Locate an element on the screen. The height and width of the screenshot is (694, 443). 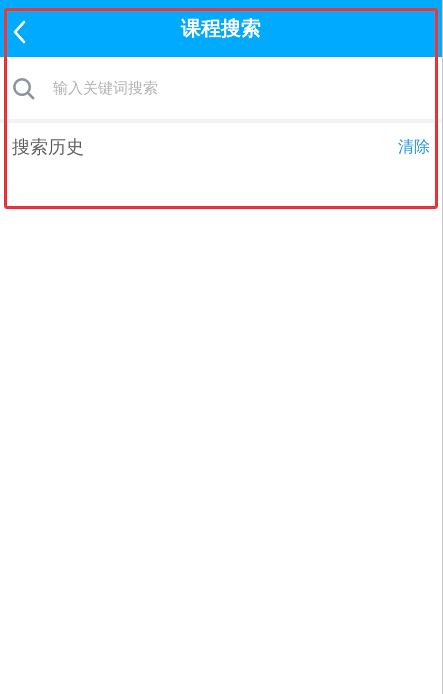
page-title: 课程搜索 is located at coordinates (221, 28).